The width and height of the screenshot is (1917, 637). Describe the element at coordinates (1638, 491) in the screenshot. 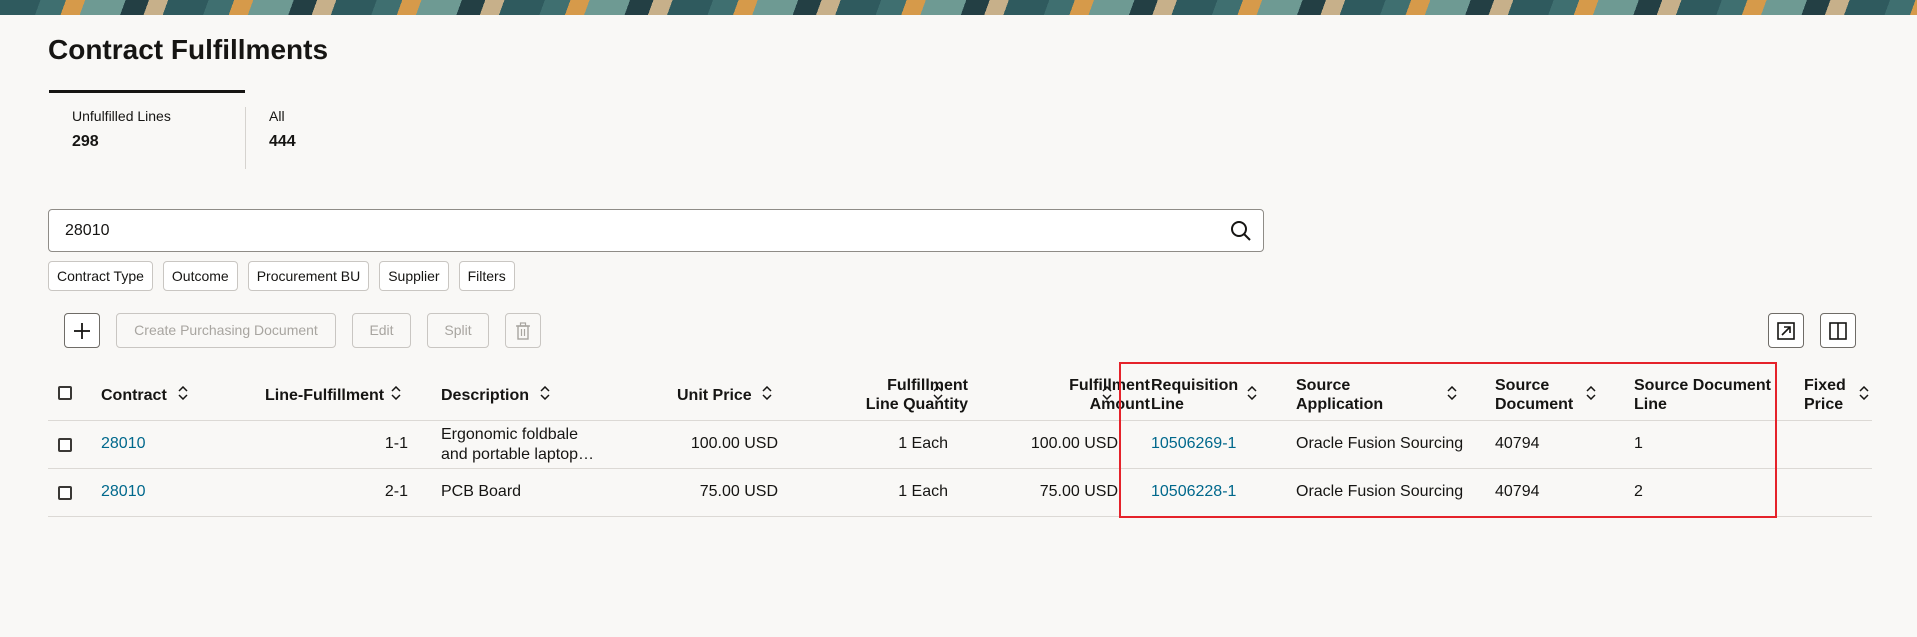

I see `source-document-line-cell: 2` at that location.